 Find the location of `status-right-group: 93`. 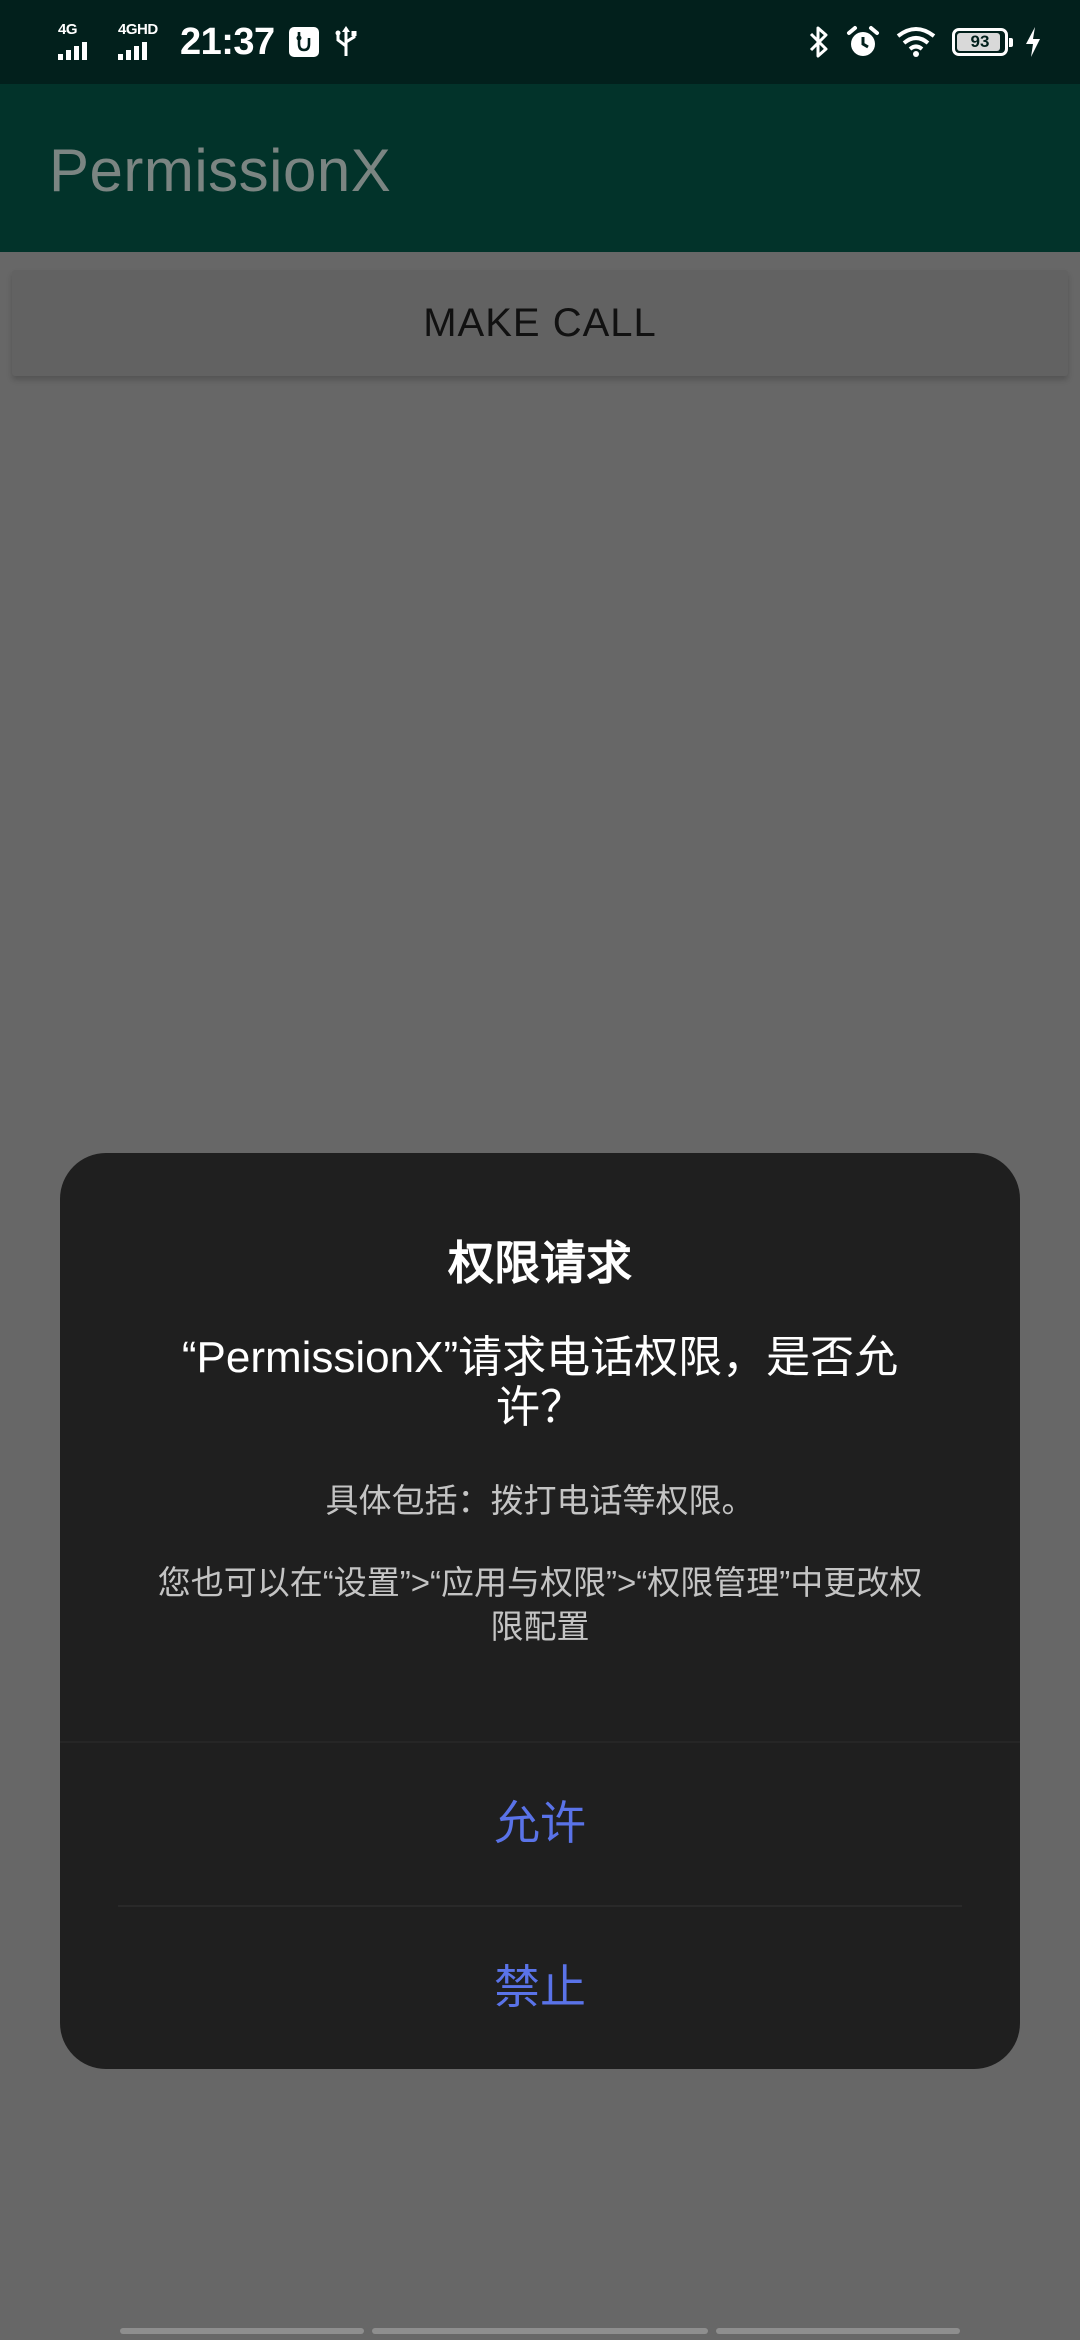

status-right-group: 93 is located at coordinates (925, 42).